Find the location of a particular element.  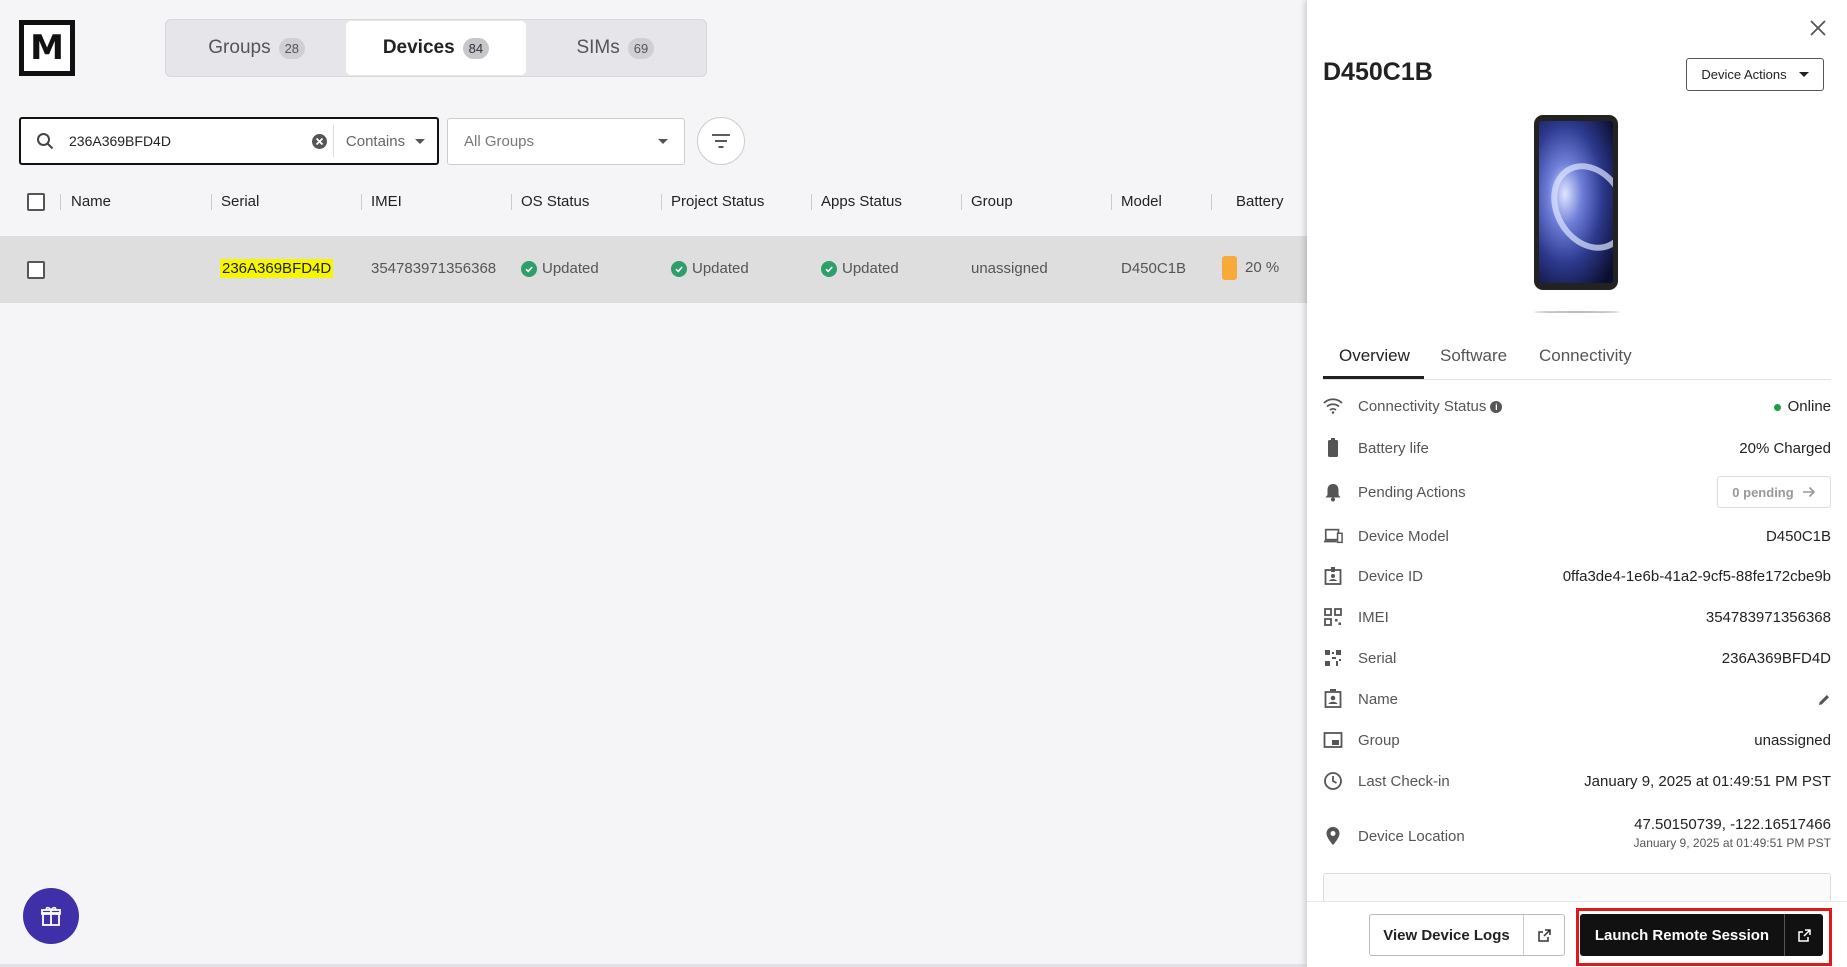

filter-button is located at coordinates (721, 141).